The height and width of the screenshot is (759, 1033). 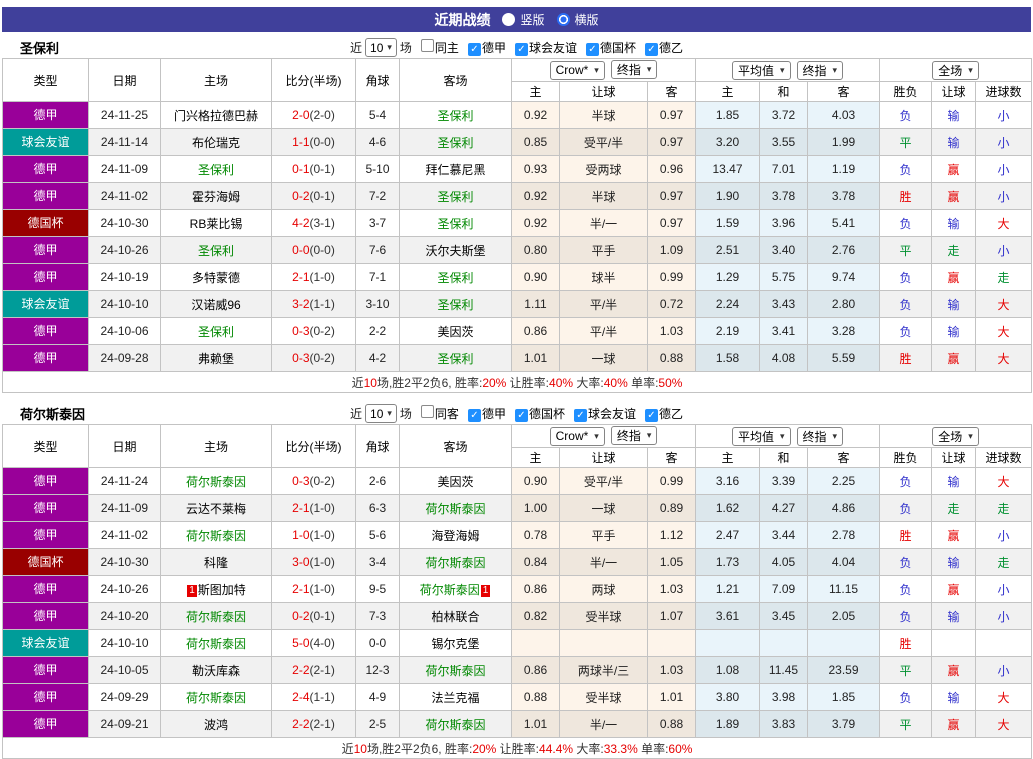 I want to click on sub-column-header: 让球, so click(x=603, y=91).